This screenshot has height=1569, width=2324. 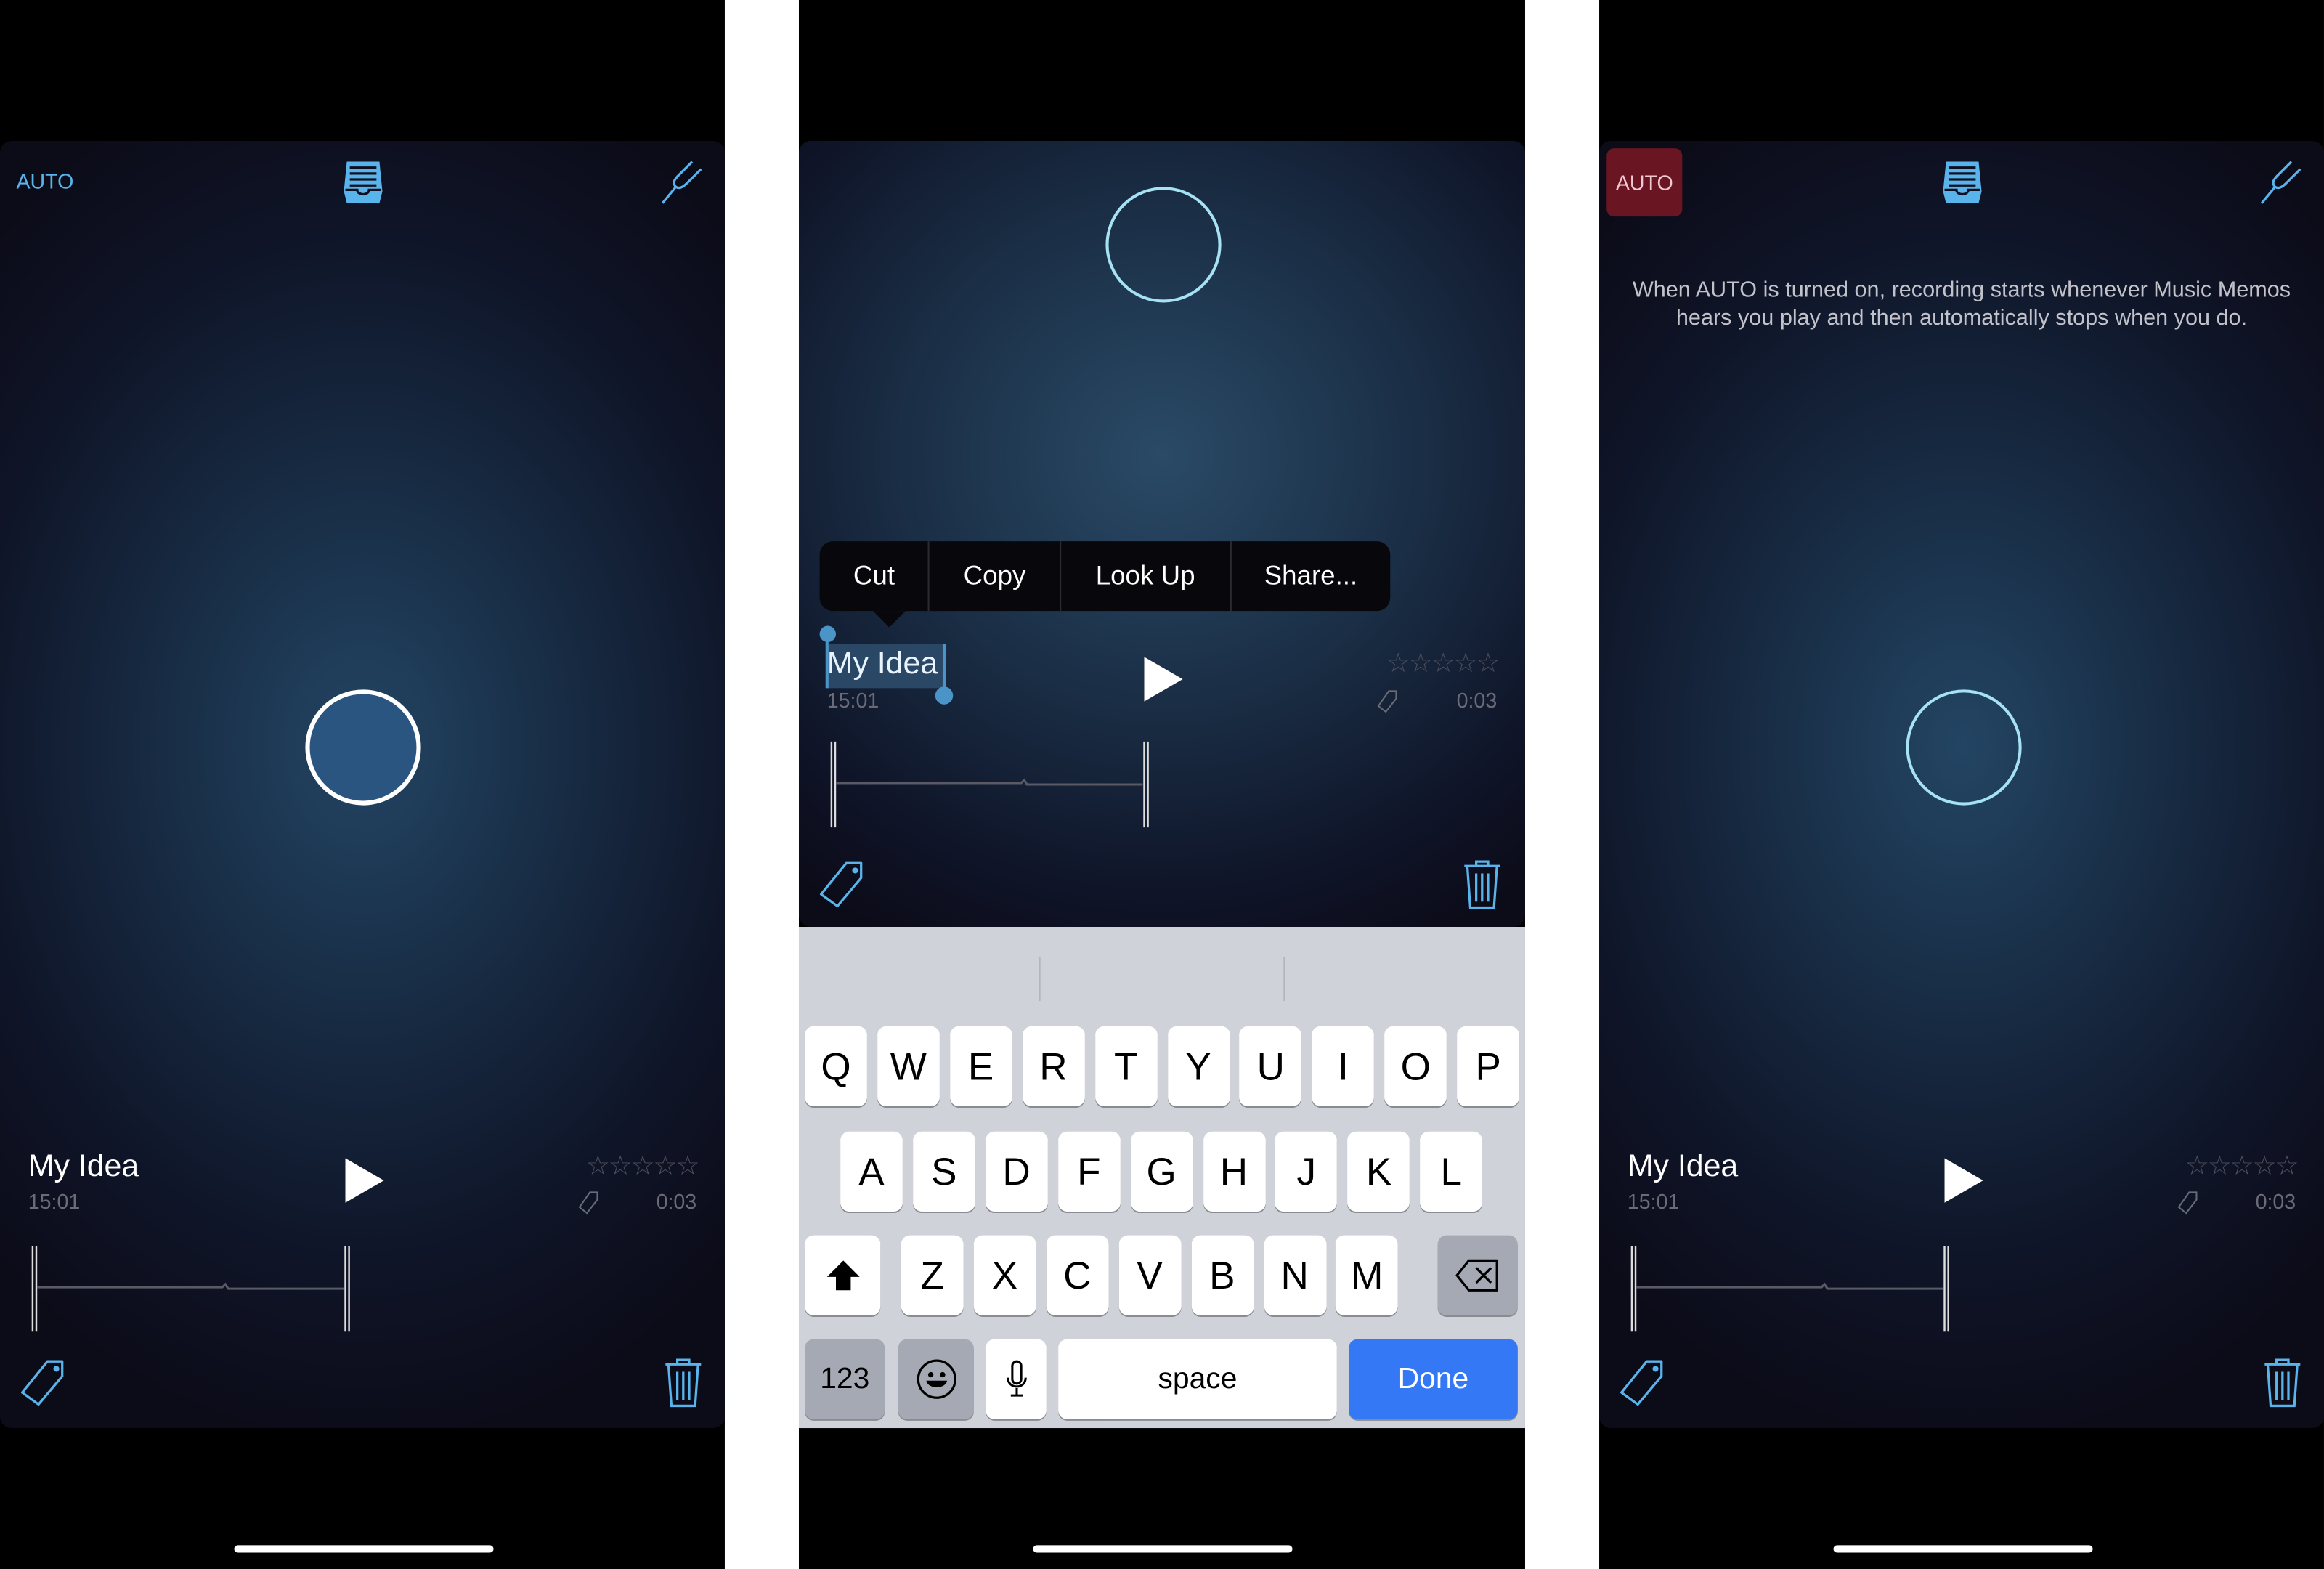 What do you see at coordinates (908, 1066) in the screenshot?
I see `key-w: W` at bounding box center [908, 1066].